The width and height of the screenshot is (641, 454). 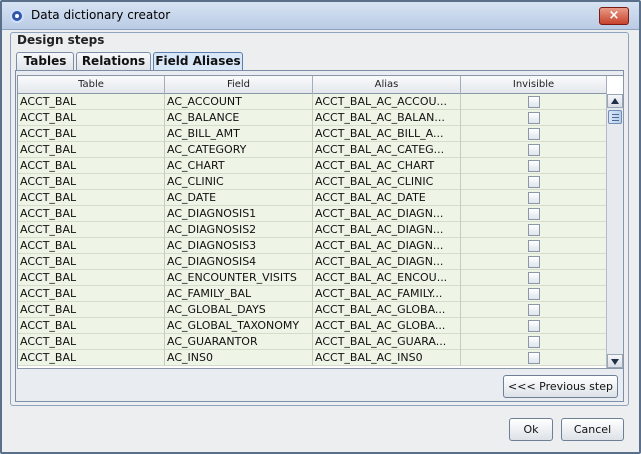 What do you see at coordinates (45, 61) in the screenshot?
I see `tab-tables: Tables` at bounding box center [45, 61].